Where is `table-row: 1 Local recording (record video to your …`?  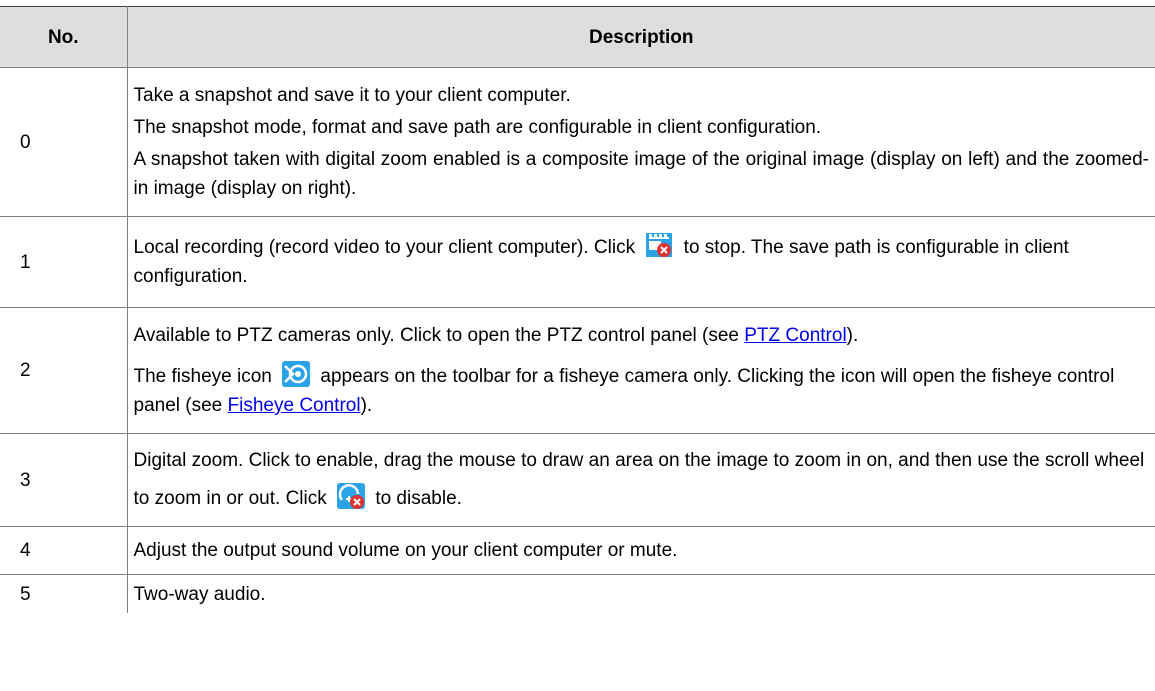 table-row: 1 Local recording (record video to your … is located at coordinates (577, 262).